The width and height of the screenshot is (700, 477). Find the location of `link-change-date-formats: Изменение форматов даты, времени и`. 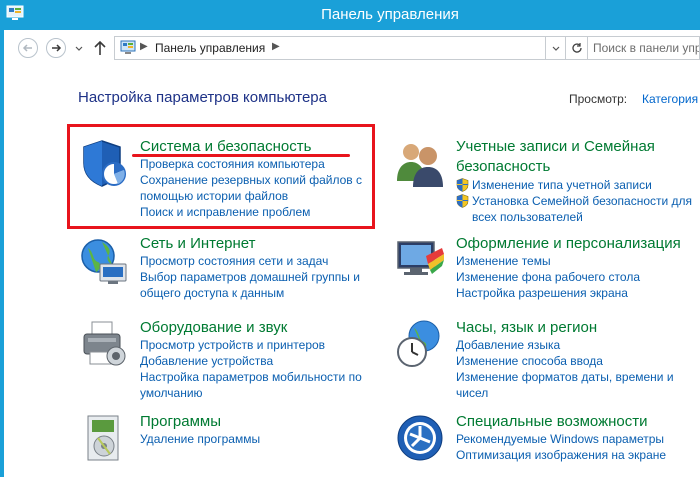

link-change-date-formats: Изменение форматов даты, времени и is located at coordinates (565, 377).